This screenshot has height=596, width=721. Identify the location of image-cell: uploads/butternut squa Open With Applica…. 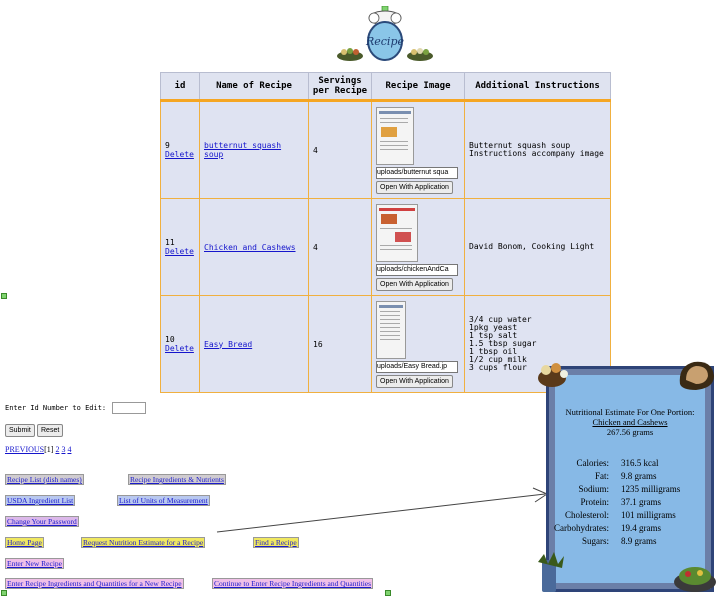
(418, 149).